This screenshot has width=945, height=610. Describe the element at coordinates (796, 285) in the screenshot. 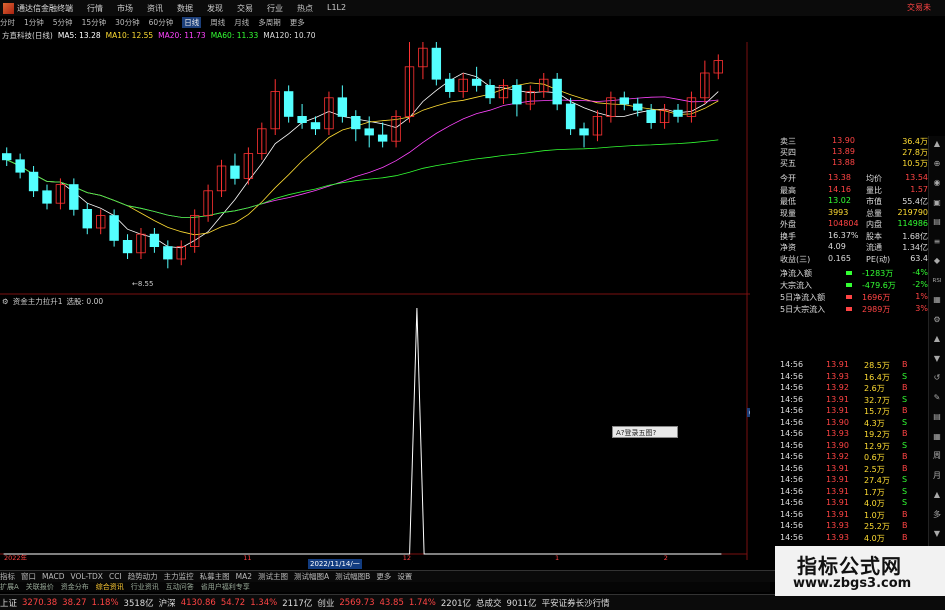

I see `flow-label: 大宗流入` at that location.